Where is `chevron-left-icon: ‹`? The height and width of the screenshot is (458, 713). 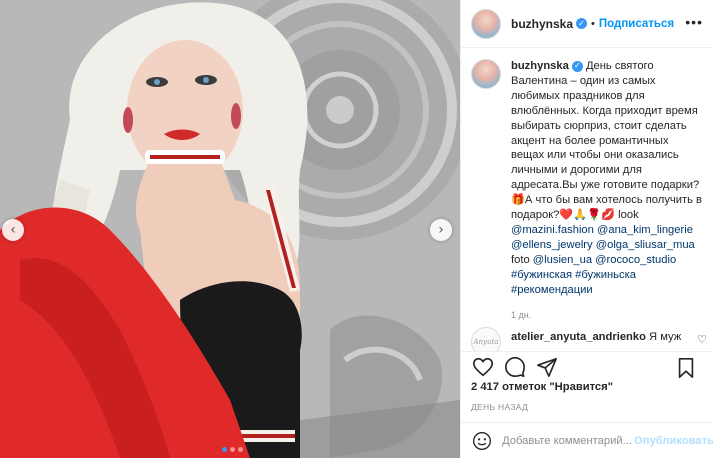 chevron-left-icon: ‹ is located at coordinates (13, 230).